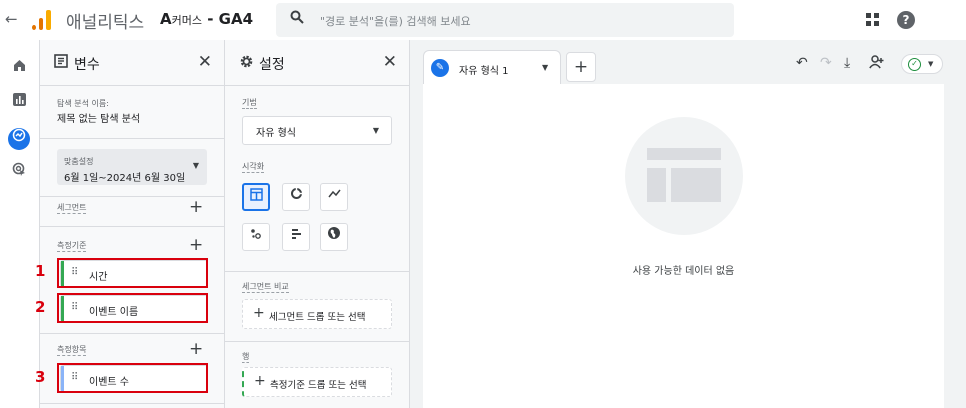 The width and height of the screenshot is (966, 408). I want to click on app-title: 애널리틱스, so click(105, 23).